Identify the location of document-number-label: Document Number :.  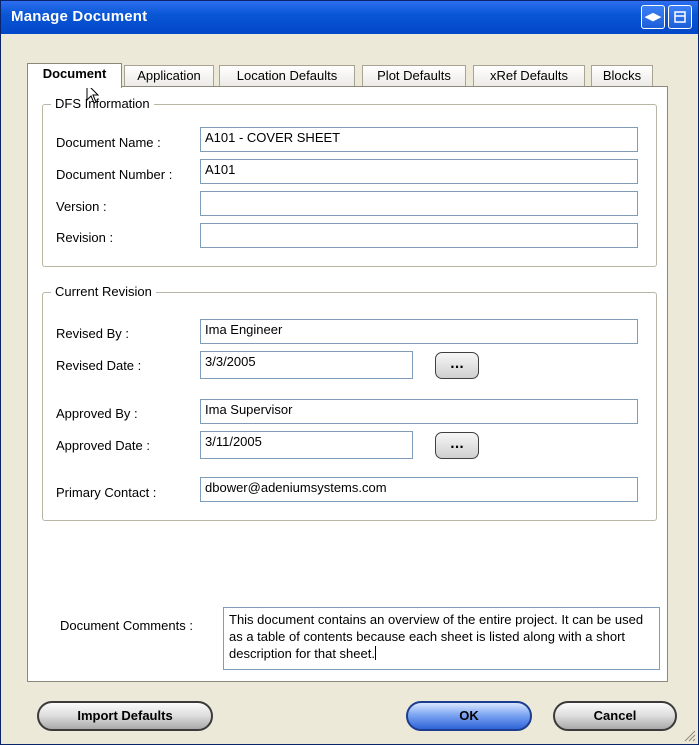
(114, 174).